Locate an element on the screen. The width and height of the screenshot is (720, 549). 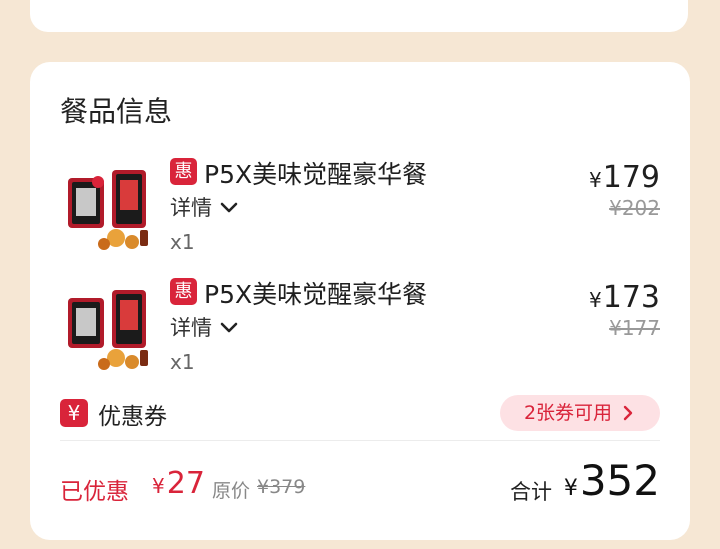
item-price: ¥173 is located at coordinates (624, 297).